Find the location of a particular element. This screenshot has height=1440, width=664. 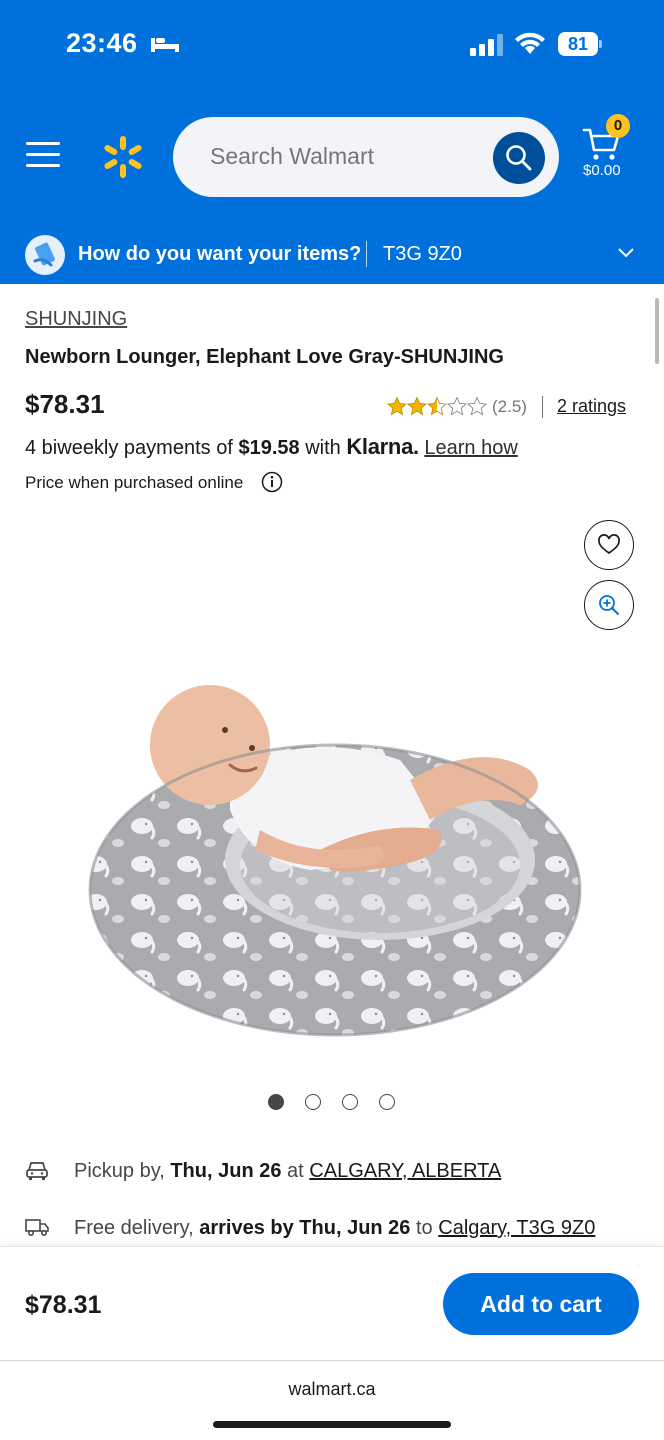

cart-button: 0 $0.00 is located at coordinates (611, 151).